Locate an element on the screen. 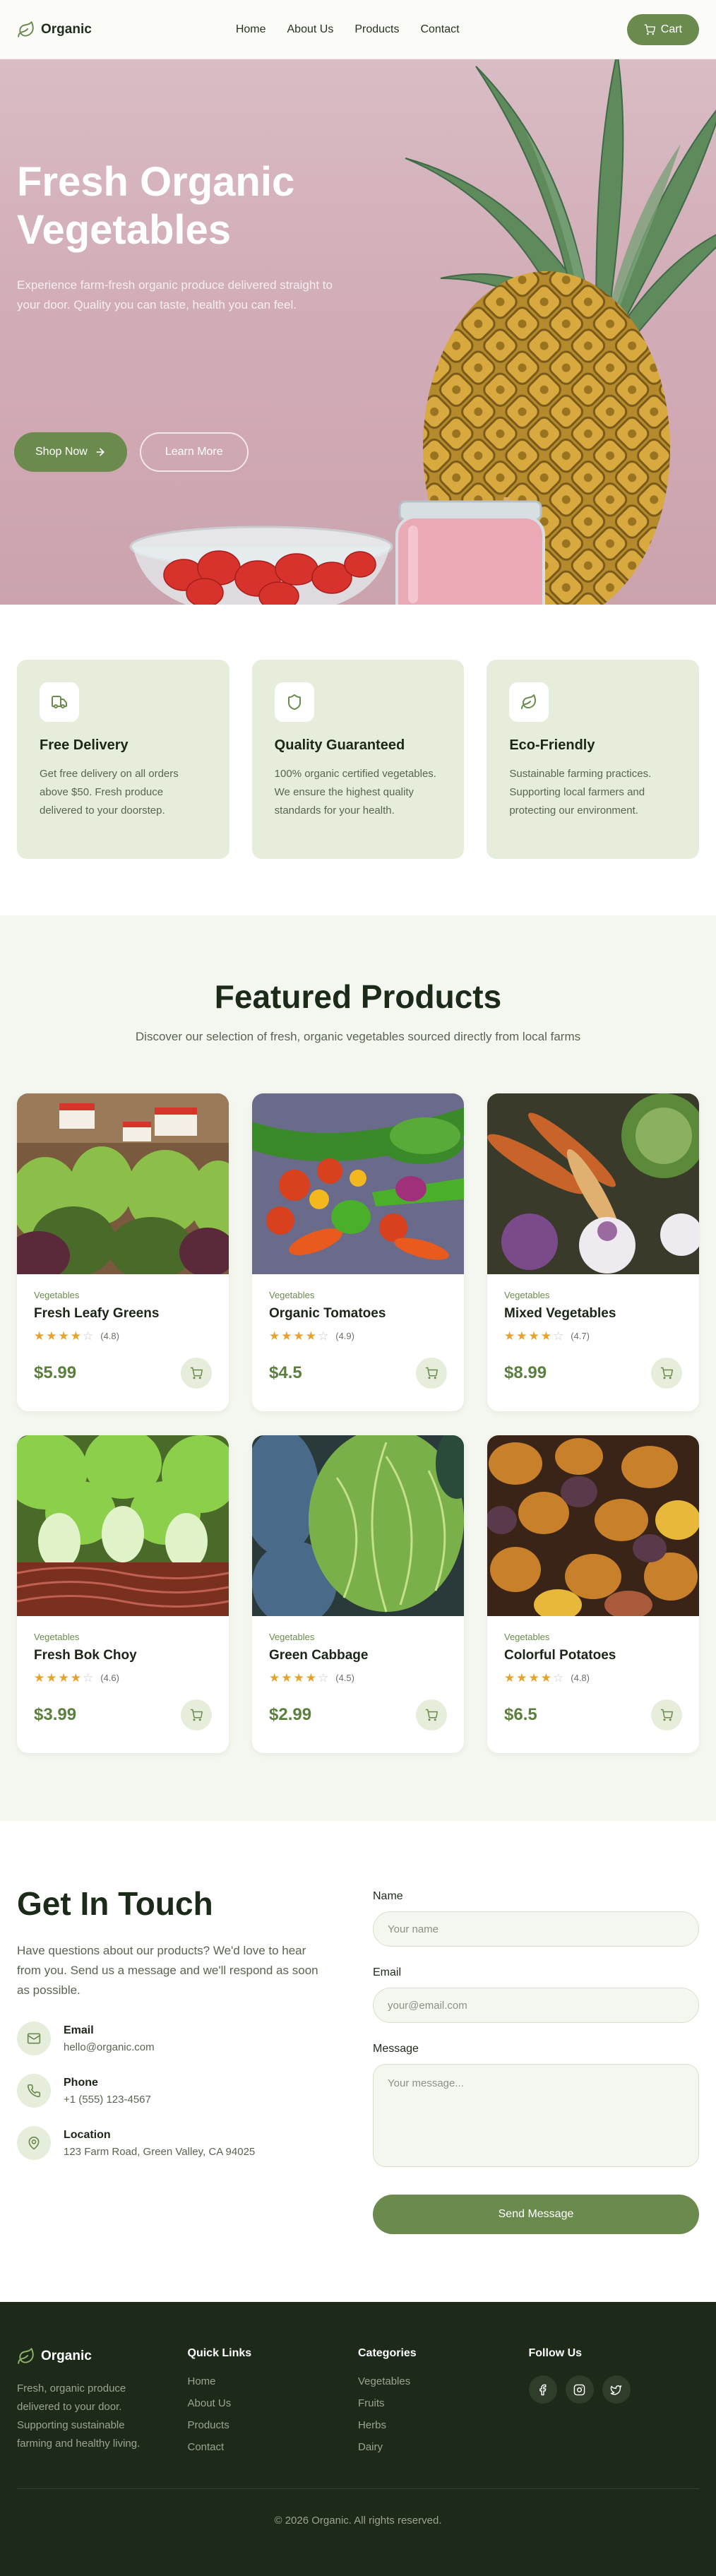  product-rating: ★ ★ ★ ★ ☆ (4.5) is located at coordinates (358, 1678).